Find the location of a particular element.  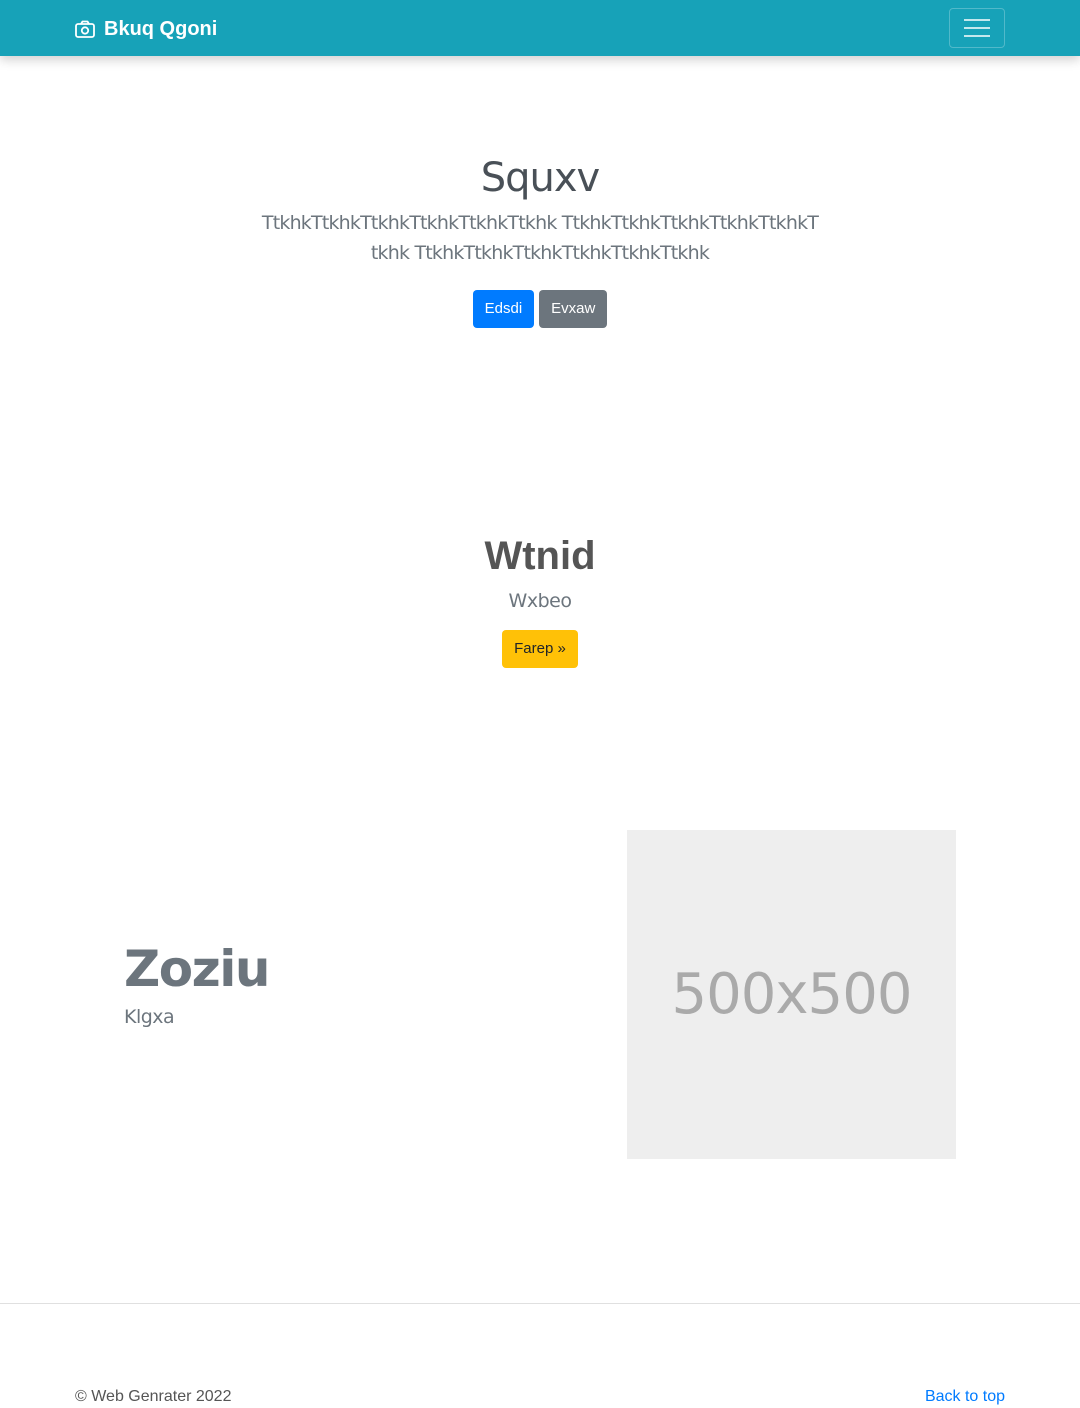

primary-button: Edsdi is located at coordinates (503, 309).